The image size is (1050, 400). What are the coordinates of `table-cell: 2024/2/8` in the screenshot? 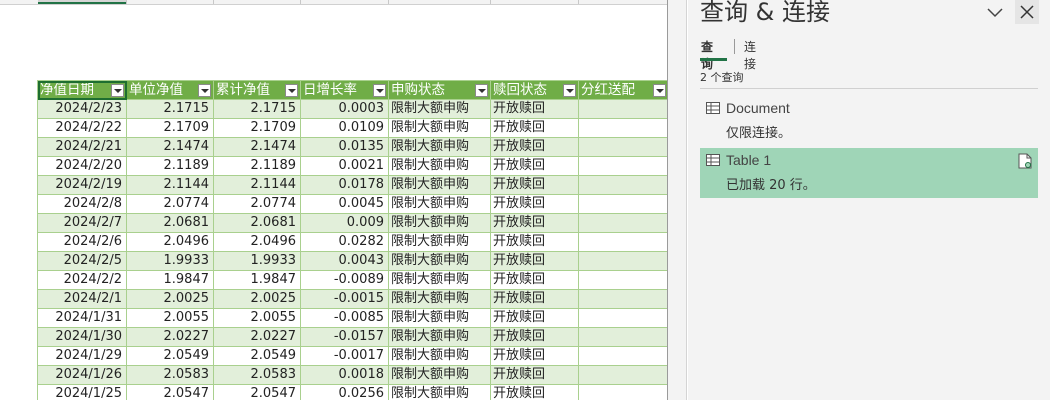 It's located at (82, 204).